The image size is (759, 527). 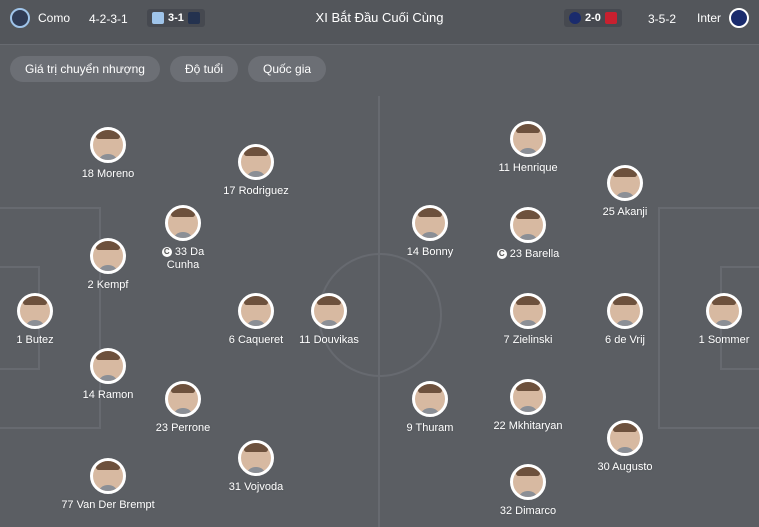 I want to click on away-last-match: 2-0, so click(x=593, y=18).